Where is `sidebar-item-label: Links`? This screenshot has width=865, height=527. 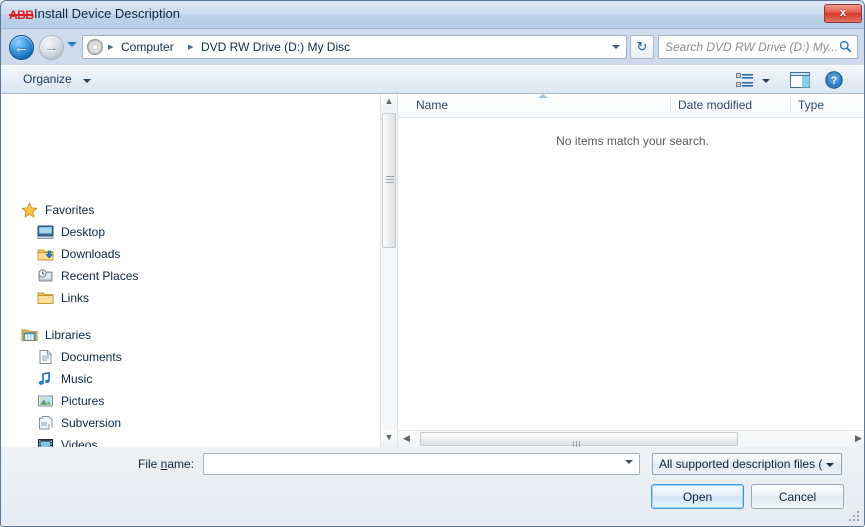
sidebar-item-label: Links is located at coordinates (75, 298).